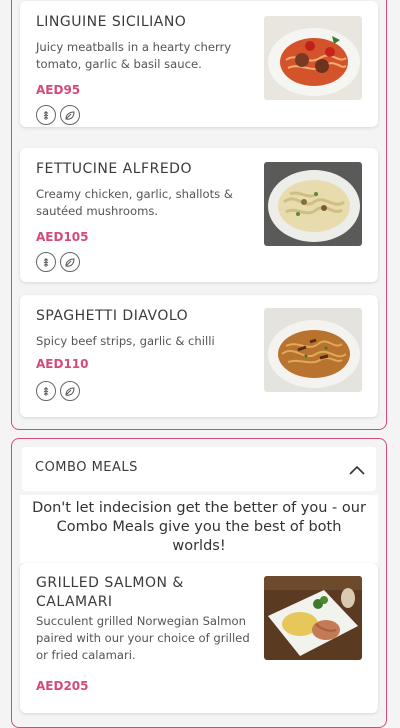 This screenshot has height=728, width=400. Describe the element at coordinates (313, 618) in the screenshot. I see `grilled-salmon-calamari-photo` at that location.